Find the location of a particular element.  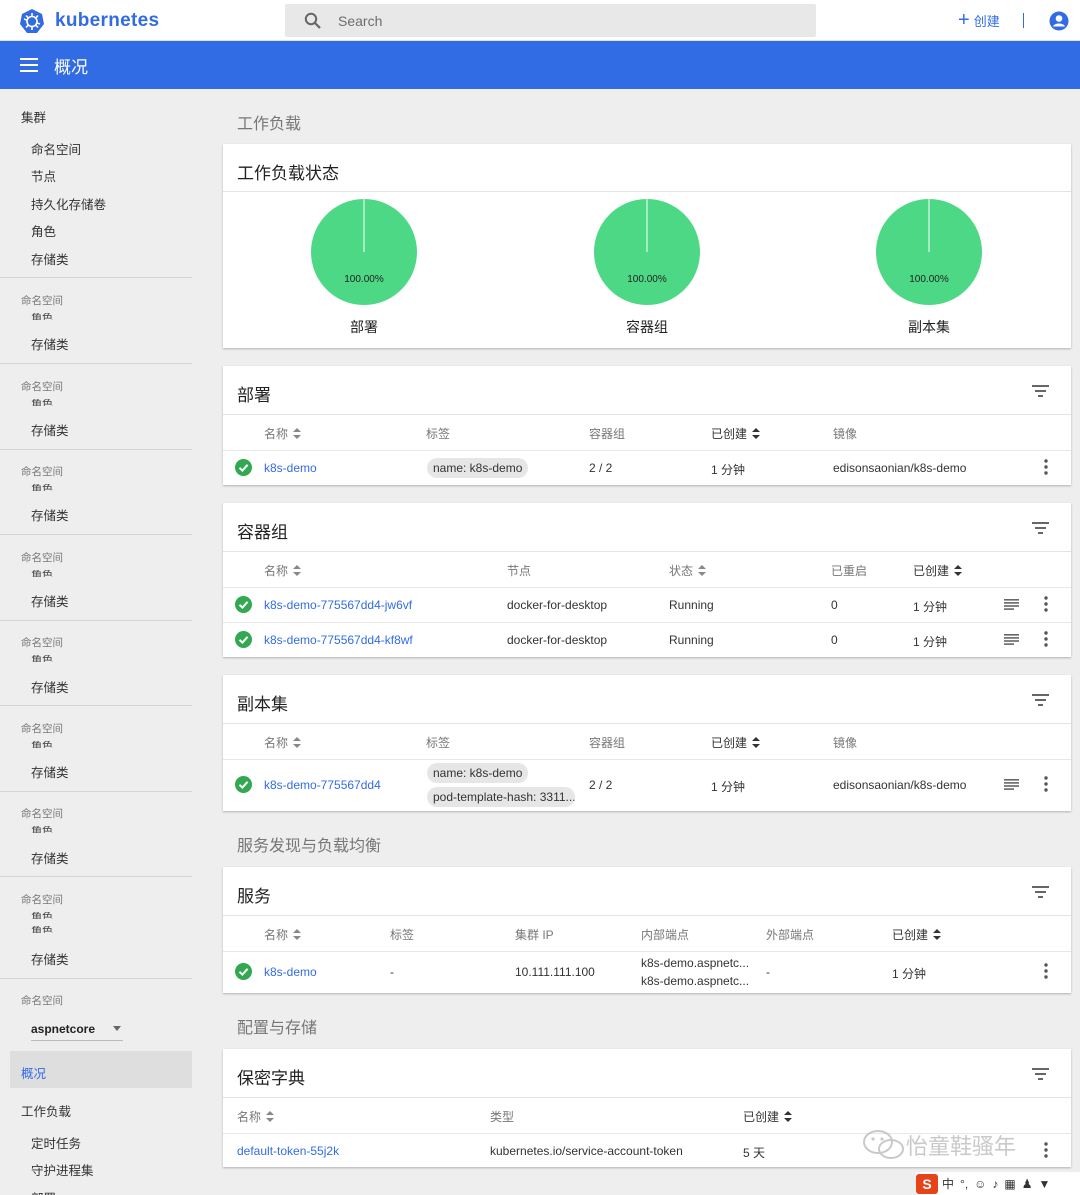

sidebar-item-deployments: 部署 is located at coordinates (28, 1191).